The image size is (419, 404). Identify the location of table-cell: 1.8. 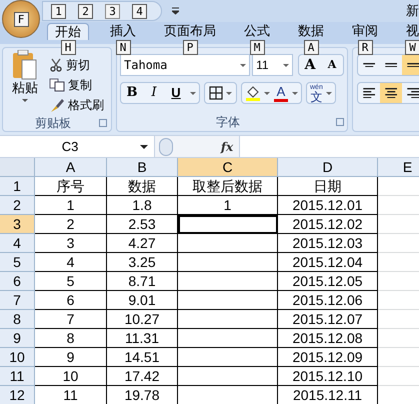
(142, 205).